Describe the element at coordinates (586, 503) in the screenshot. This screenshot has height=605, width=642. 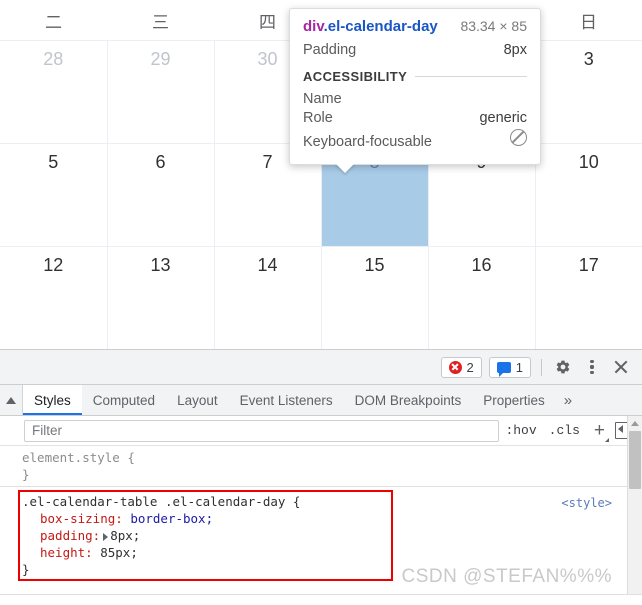
I see `rule-origin-link: <style>` at that location.